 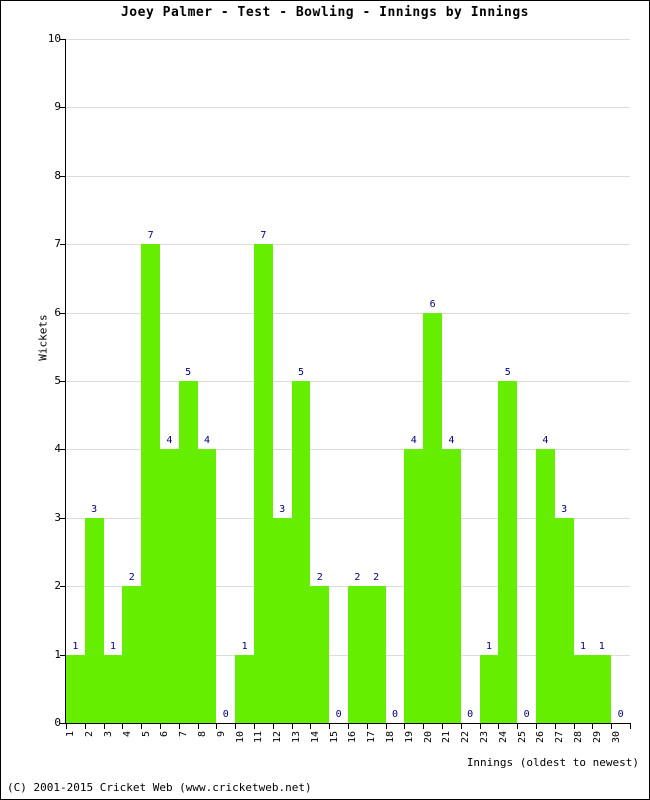 What do you see at coordinates (57, 517) in the screenshot?
I see `y-axis-tick-label: 3` at bounding box center [57, 517].